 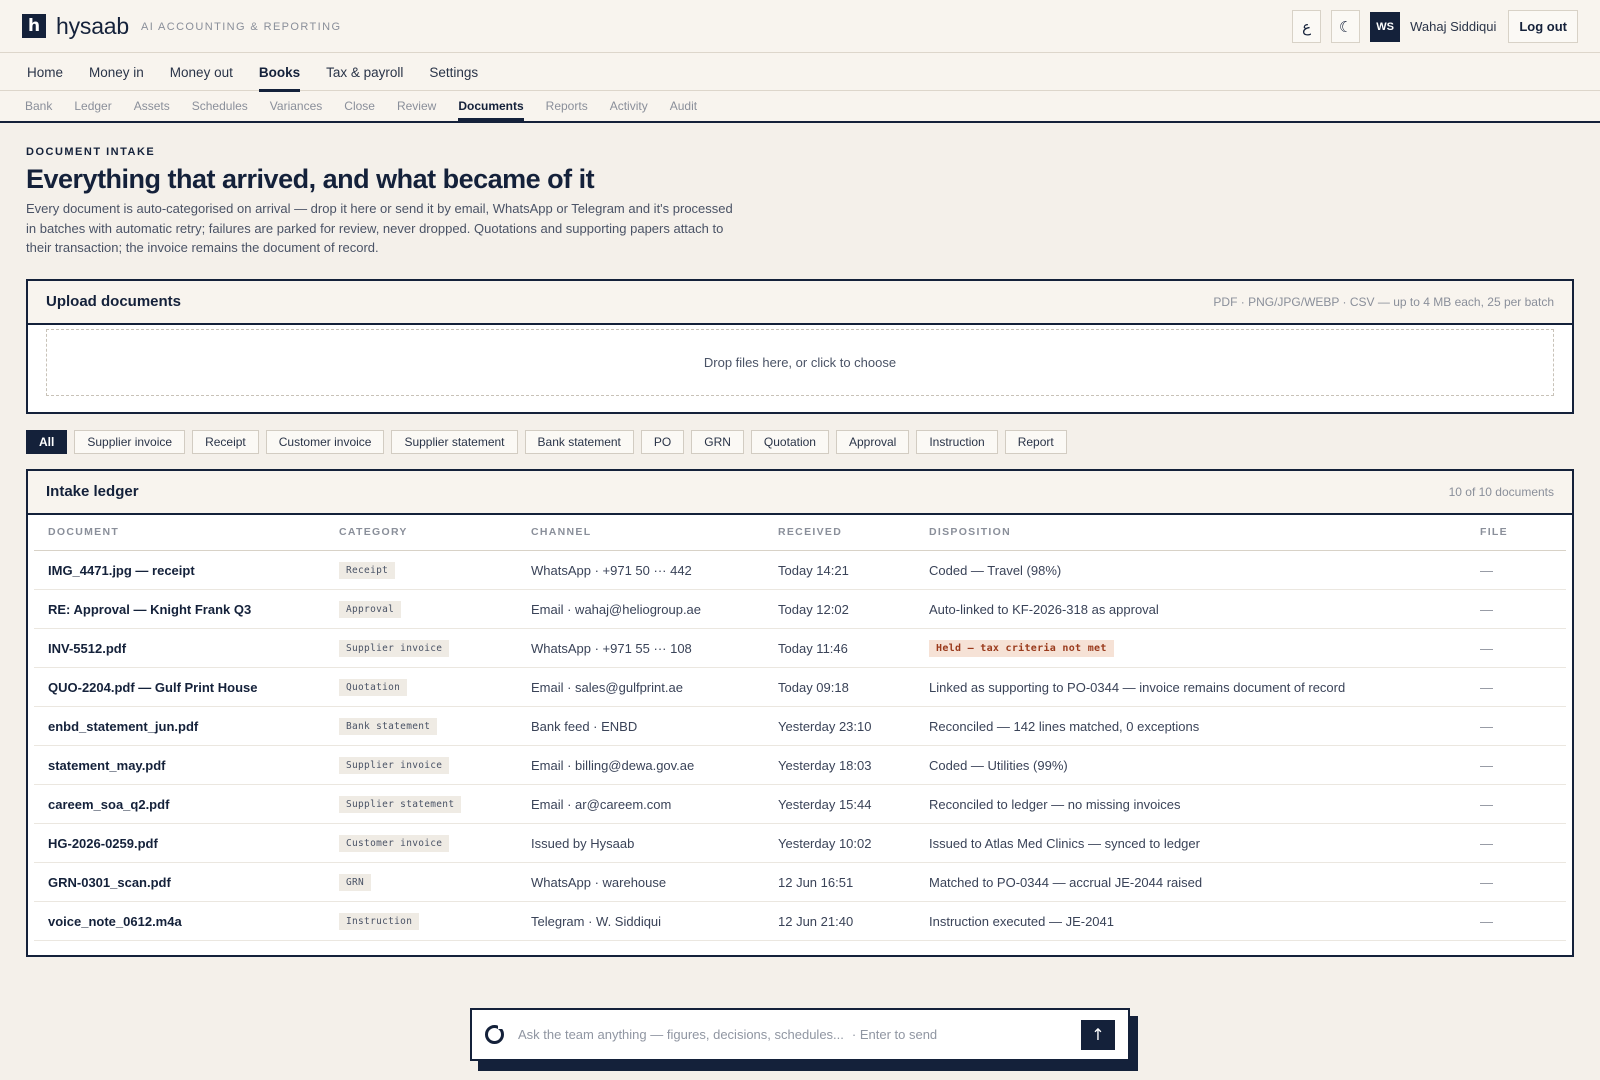 I want to click on tab-schedules: Schedules, so click(x=220, y=106).